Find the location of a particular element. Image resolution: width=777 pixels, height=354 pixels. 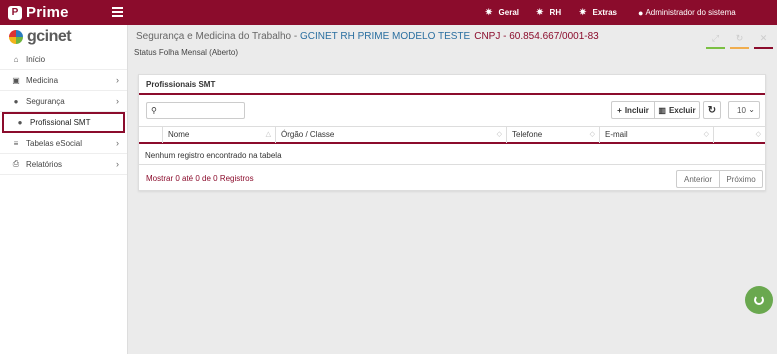

company-name: GCINET RH PRIME MODELO TESTE is located at coordinates (385, 36).